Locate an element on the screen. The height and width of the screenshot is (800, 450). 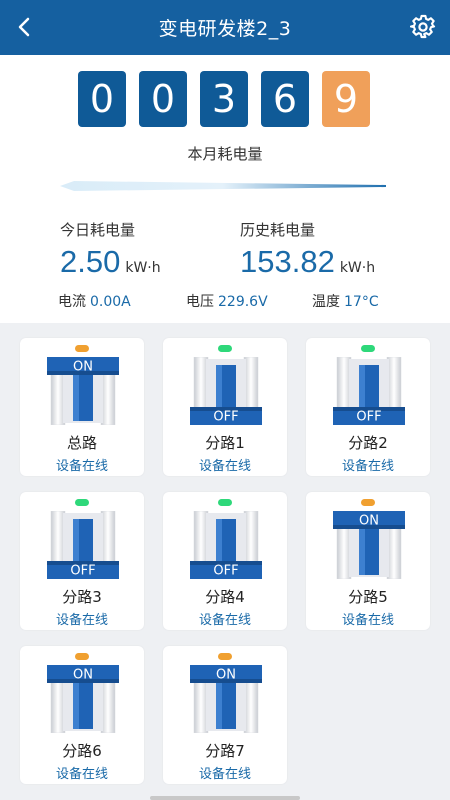
page-title: 变电研发楼2_3 is located at coordinates (225, 29).